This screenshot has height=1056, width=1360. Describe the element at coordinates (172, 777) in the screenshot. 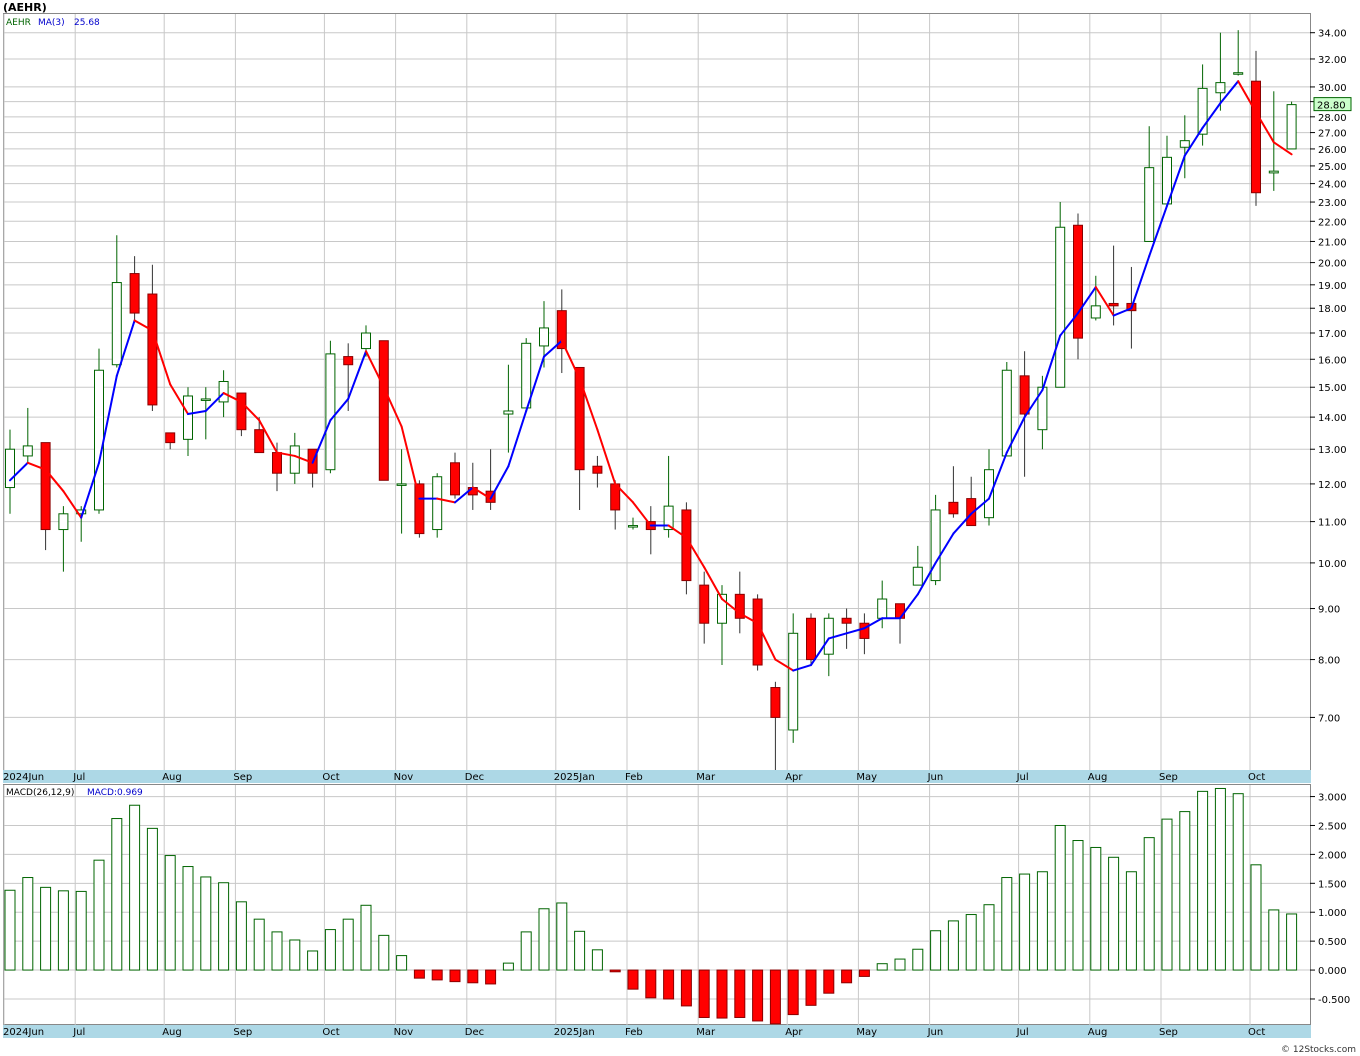

I see `month-label: Aug` at that location.